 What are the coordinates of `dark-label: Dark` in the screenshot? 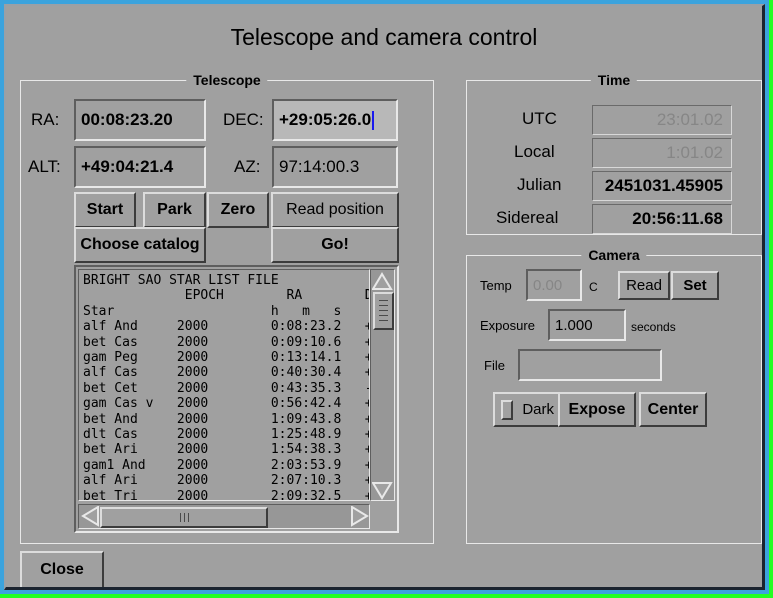 It's located at (538, 409).